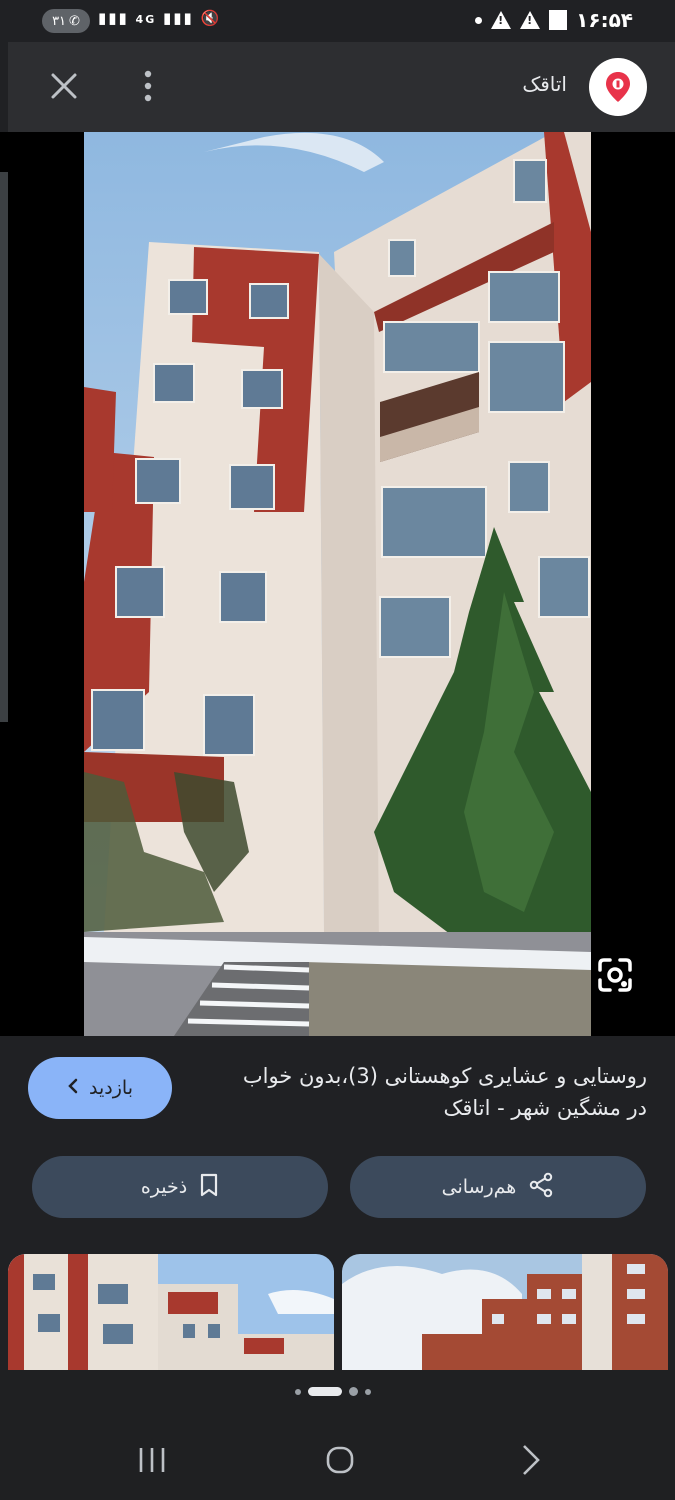 The image size is (675, 1500). What do you see at coordinates (544, 84) in the screenshot?
I see `site-name: اتاقک` at bounding box center [544, 84].